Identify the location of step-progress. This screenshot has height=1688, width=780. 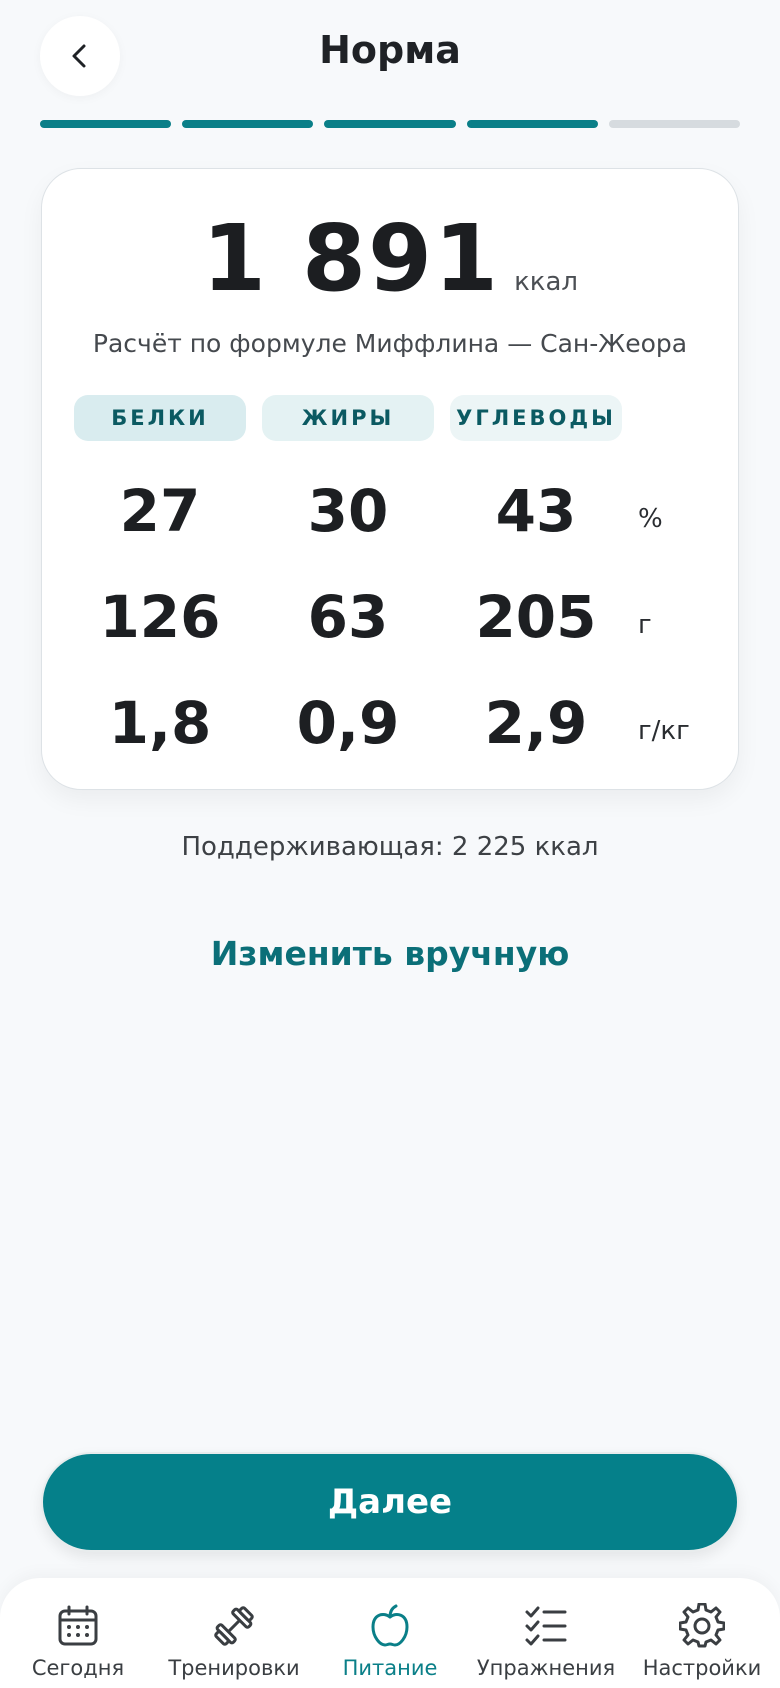
(390, 124).